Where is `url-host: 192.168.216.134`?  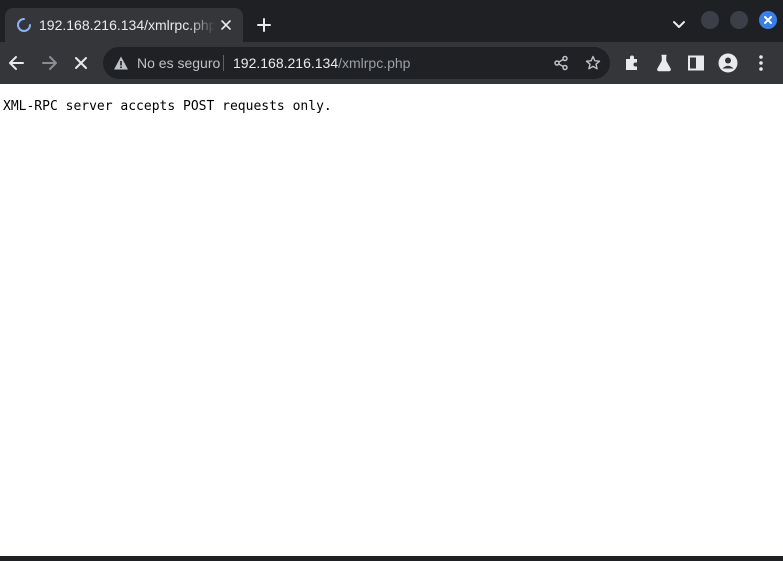 url-host: 192.168.216.134 is located at coordinates (286, 63).